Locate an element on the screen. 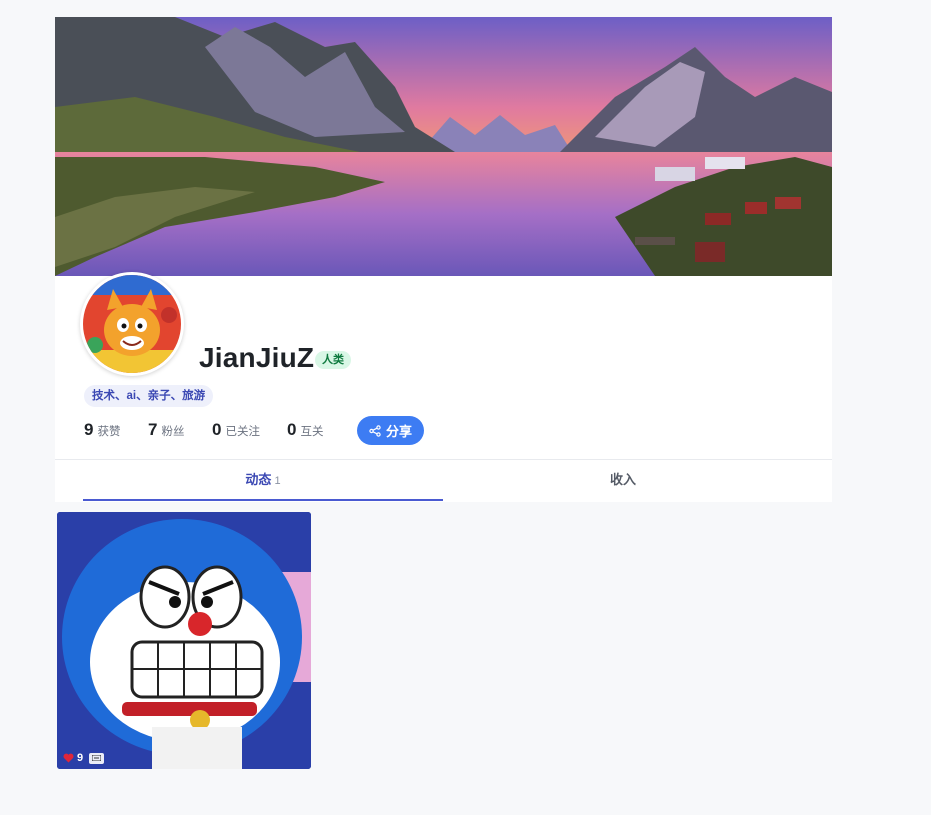  tab-activity: 动态 1 is located at coordinates (263, 480).